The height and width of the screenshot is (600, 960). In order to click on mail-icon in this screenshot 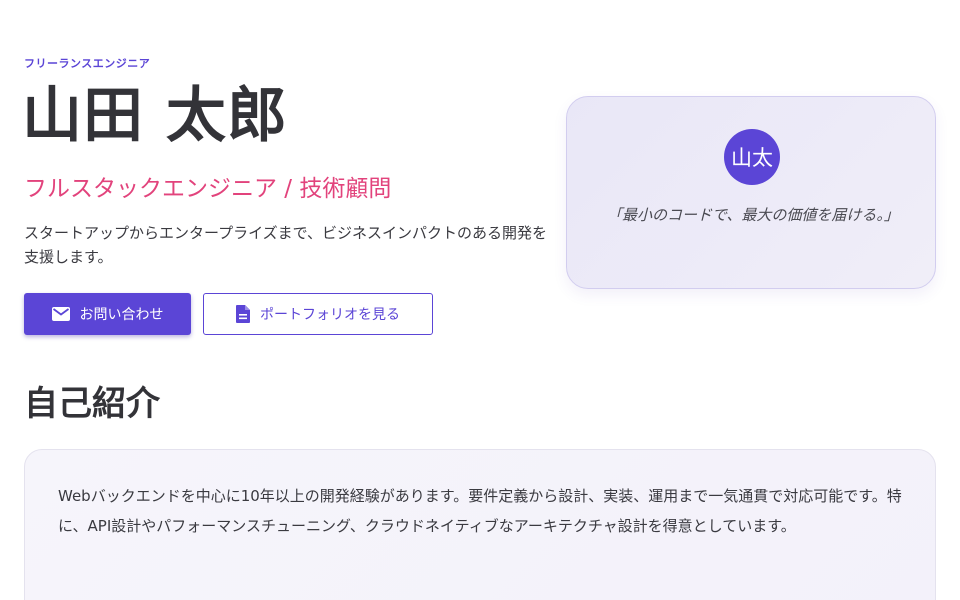, I will do `click(60, 314)`.